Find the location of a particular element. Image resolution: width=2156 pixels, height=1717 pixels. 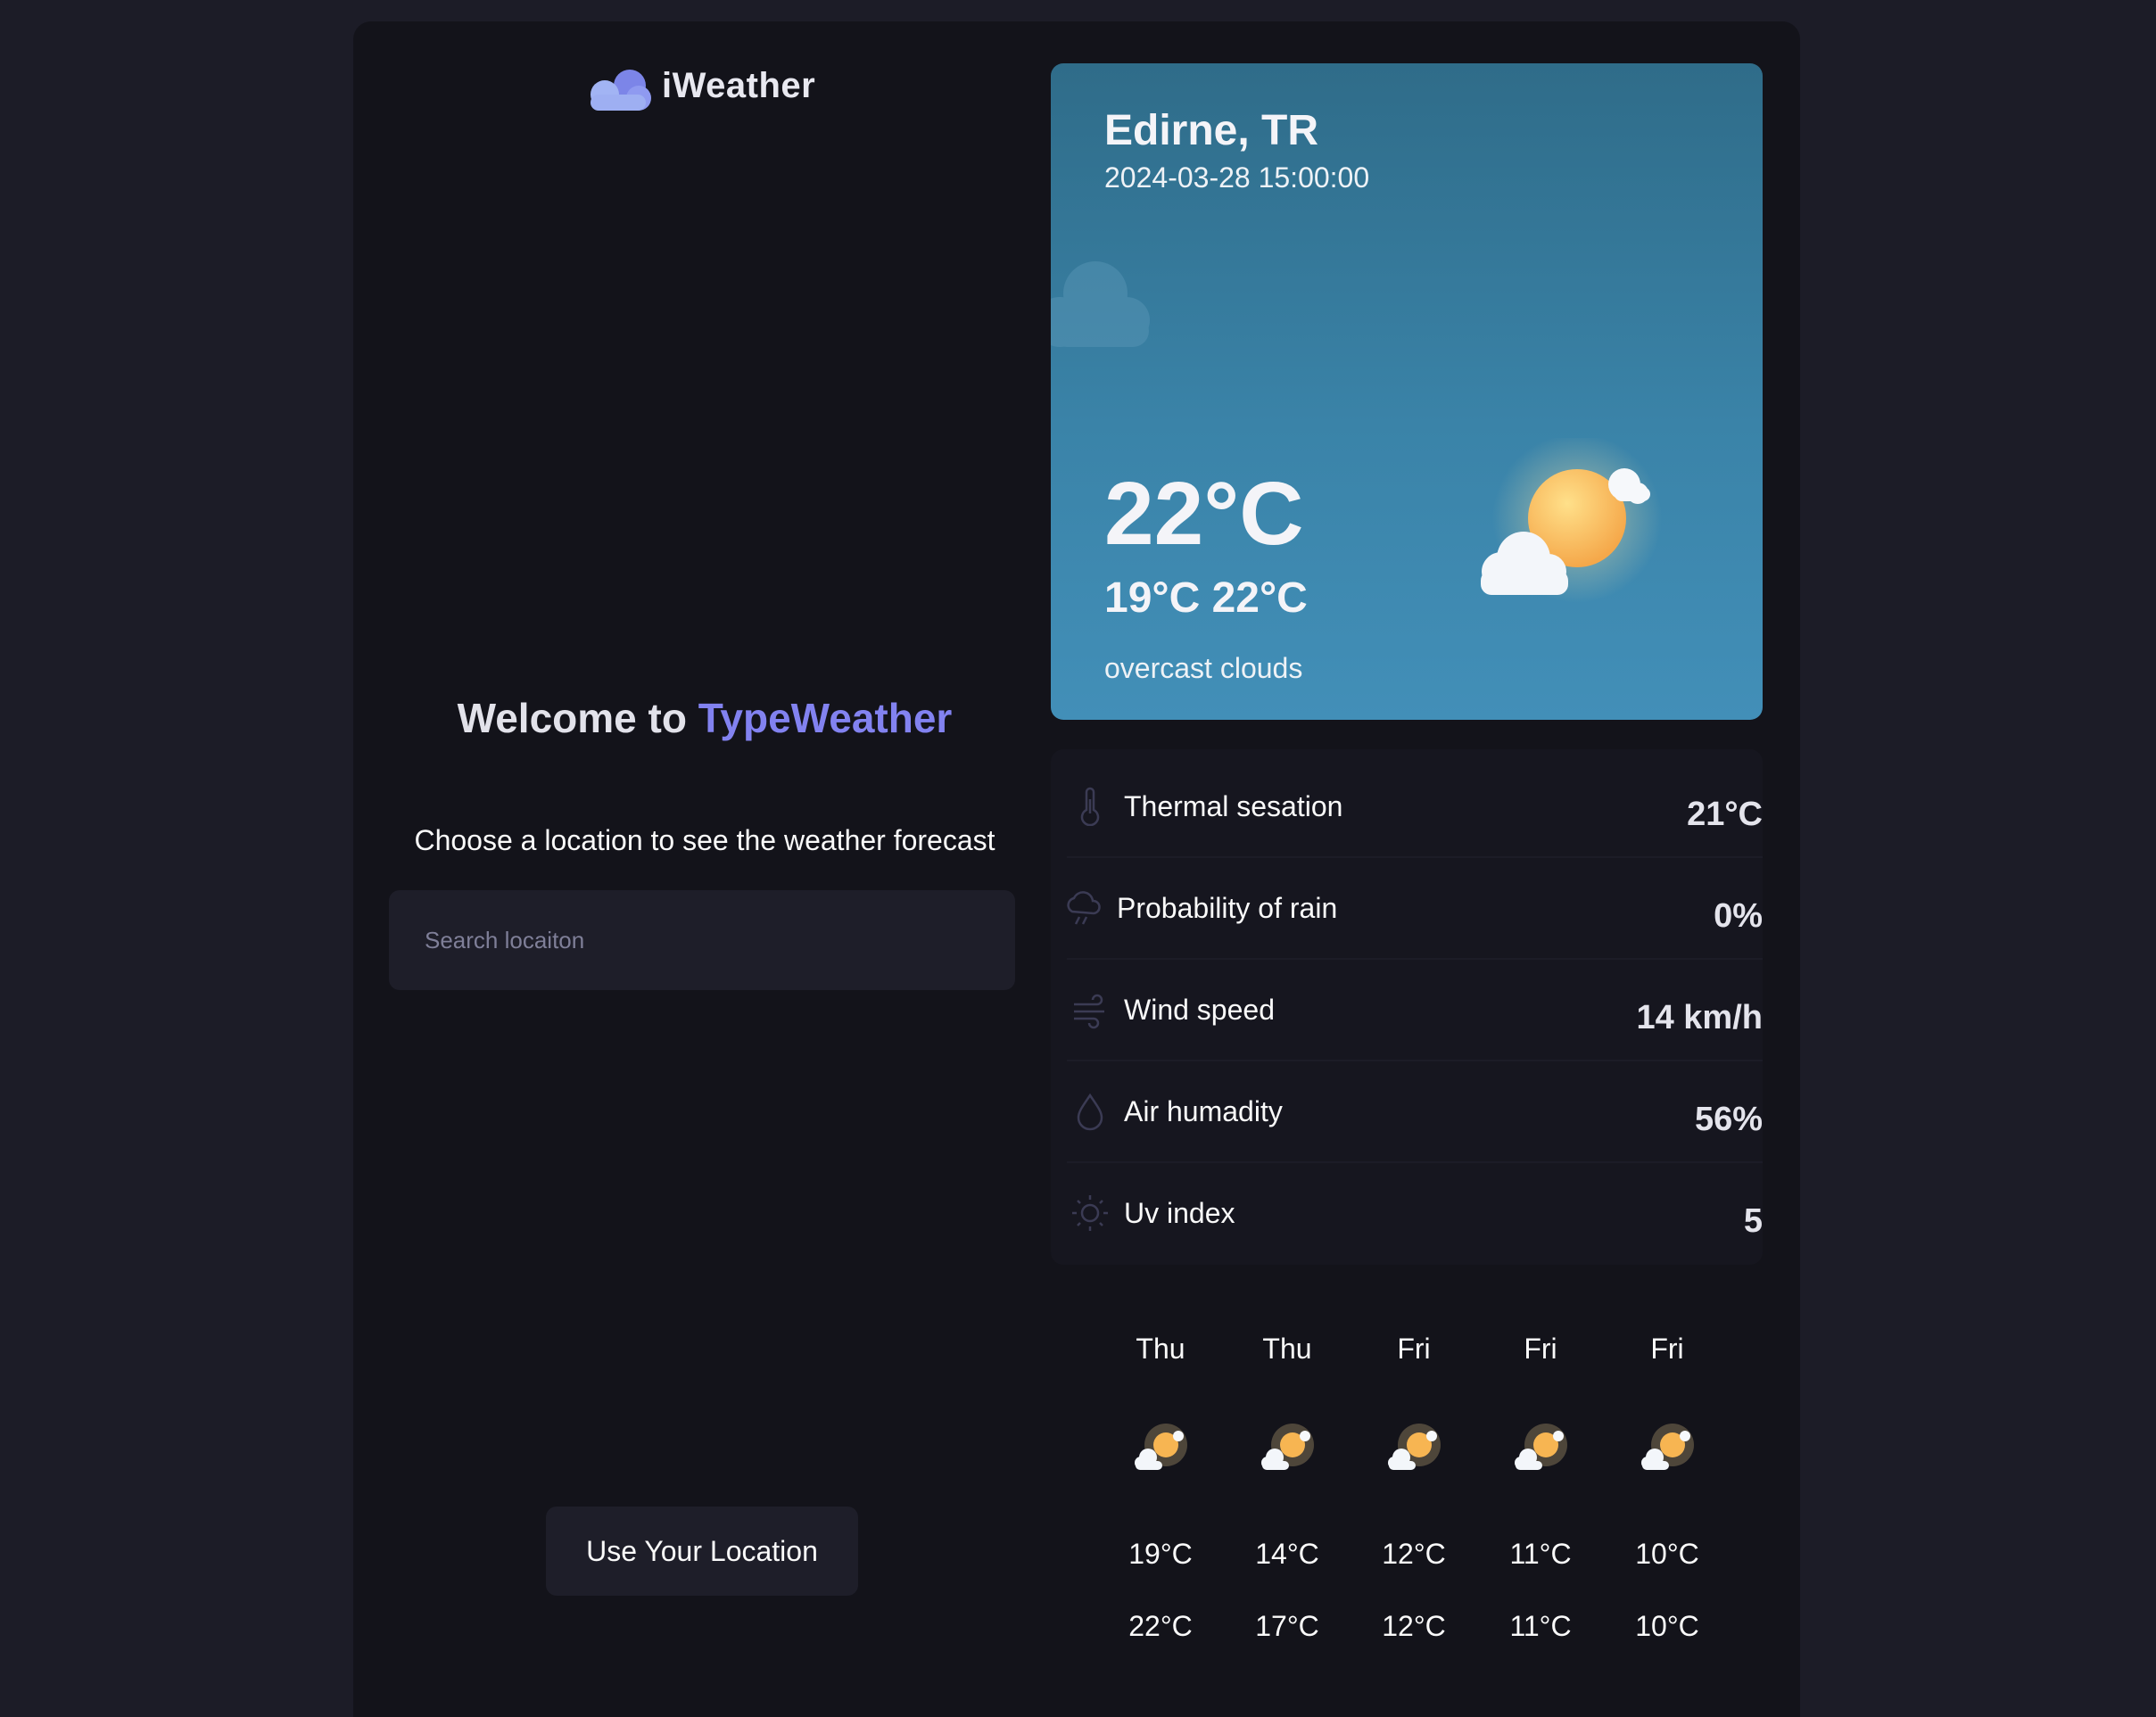

use-location-button: Use Your Location is located at coordinates (702, 1551).